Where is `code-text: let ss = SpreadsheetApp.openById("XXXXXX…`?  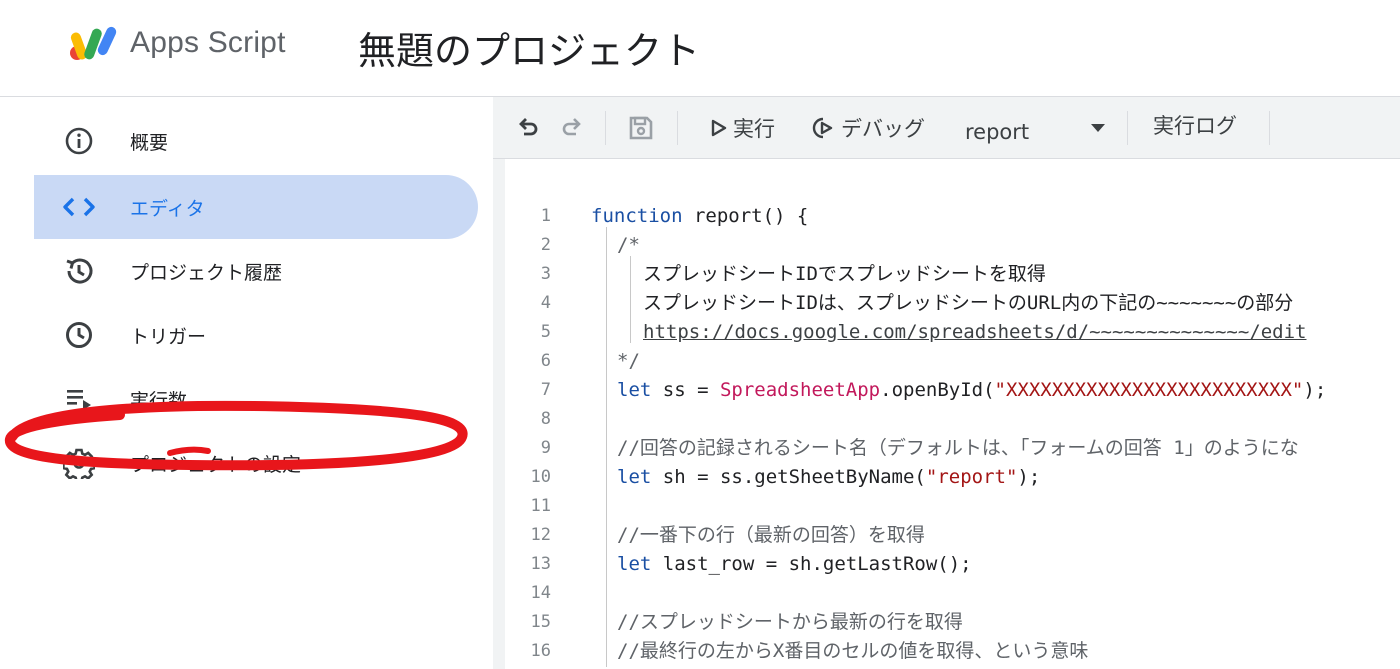 code-text: let ss = SpreadsheetApp.openById("XXXXXX… is located at coordinates (972, 390).